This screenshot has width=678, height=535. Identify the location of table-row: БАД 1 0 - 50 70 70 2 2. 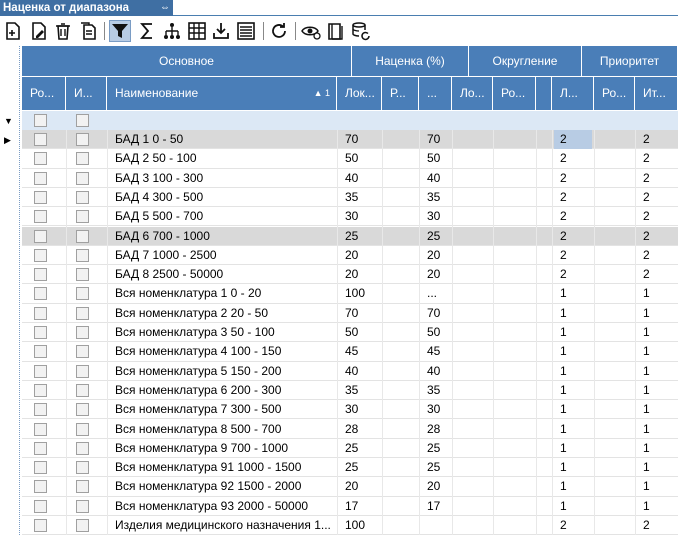
(350, 140).